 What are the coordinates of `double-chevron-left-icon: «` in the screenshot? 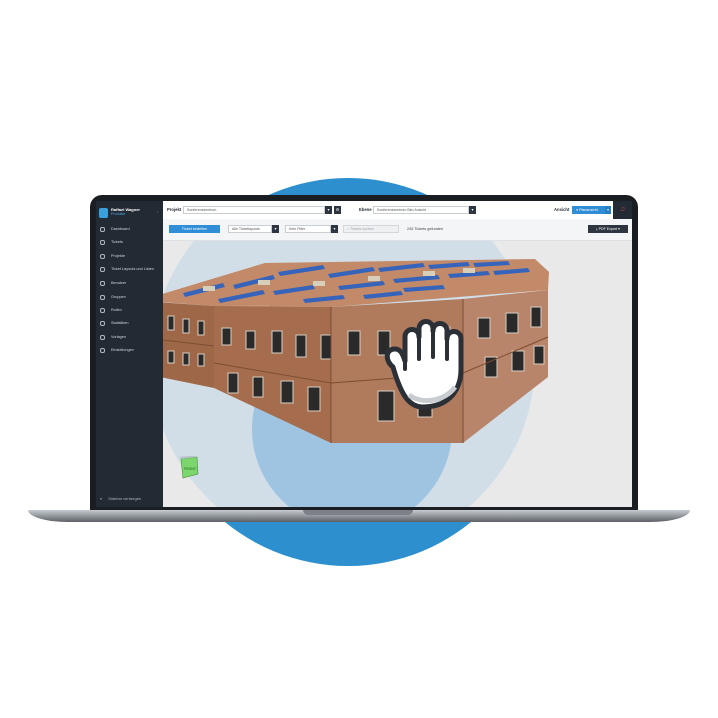 It's located at (101, 498).